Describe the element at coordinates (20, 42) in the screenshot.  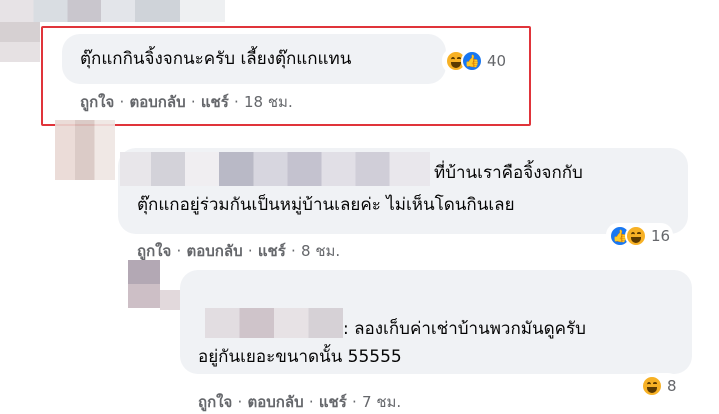
I see `pixelated-avatar-1b` at that location.